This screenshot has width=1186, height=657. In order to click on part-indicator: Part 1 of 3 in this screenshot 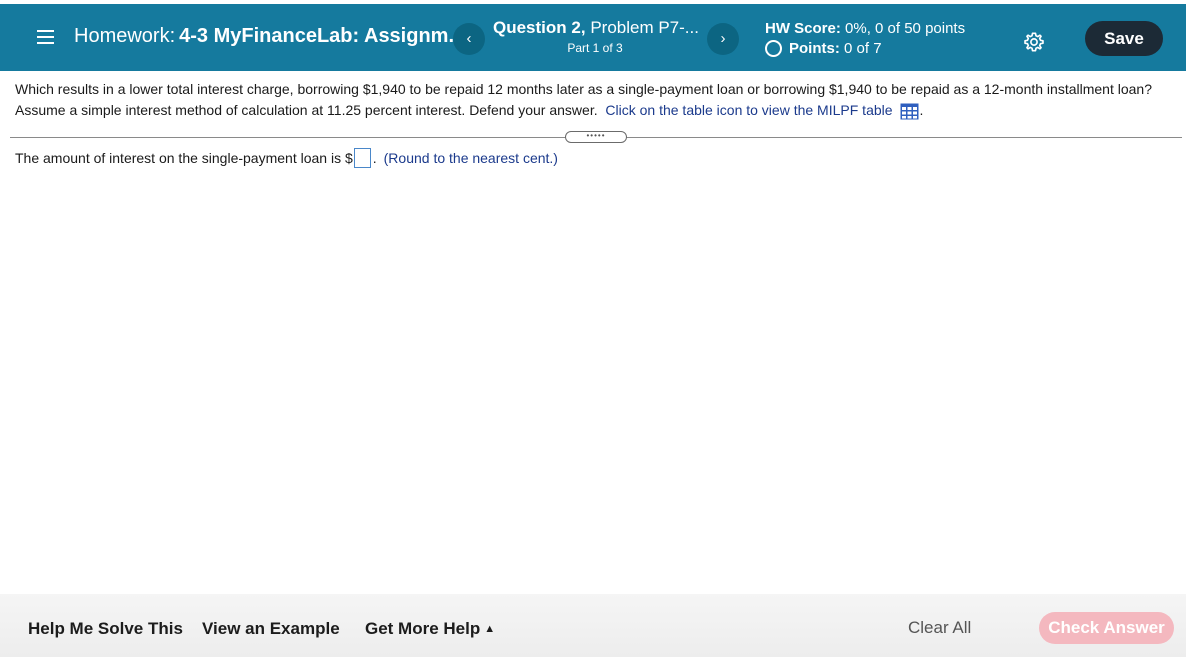, I will do `click(595, 48)`.